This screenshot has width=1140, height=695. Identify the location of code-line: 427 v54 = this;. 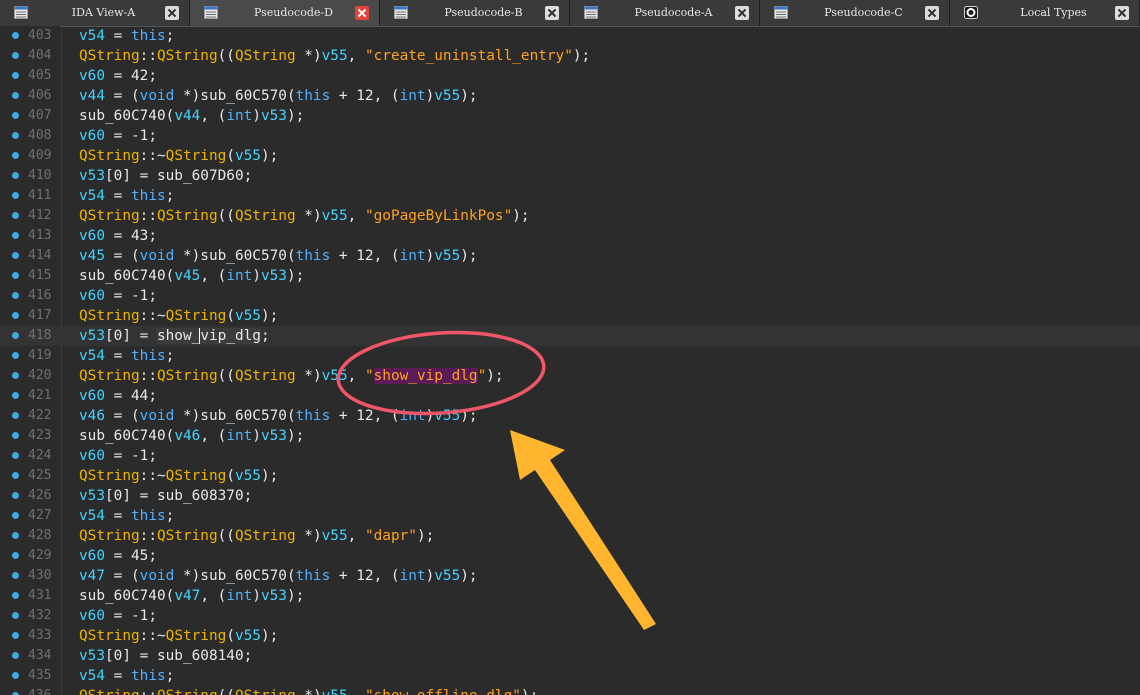
(570, 516).